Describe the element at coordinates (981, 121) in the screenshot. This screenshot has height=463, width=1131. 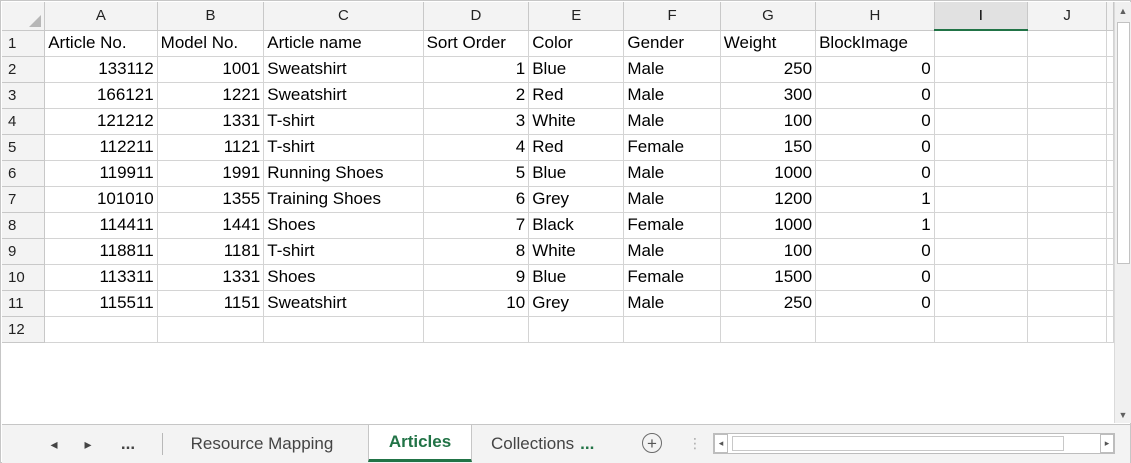
I see `cell-i4` at that location.